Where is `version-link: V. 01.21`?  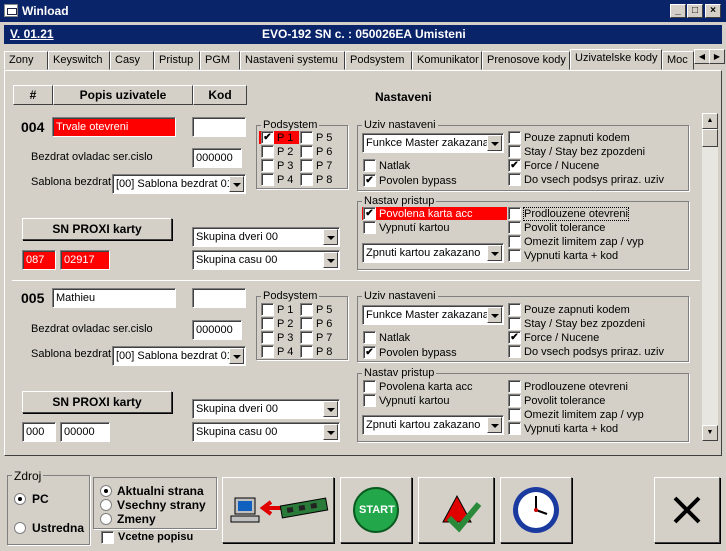
version-link: V. 01.21 is located at coordinates (32, 34).